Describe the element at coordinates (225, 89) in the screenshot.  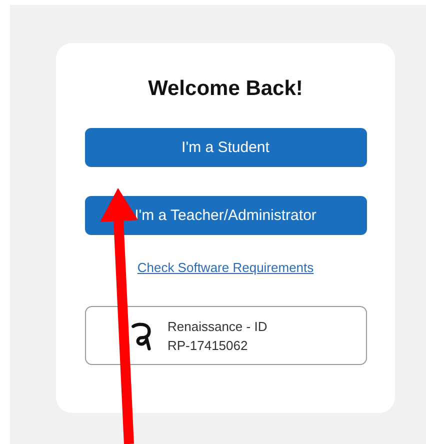
I see `welcome-title: Welcome Back!` at that location.